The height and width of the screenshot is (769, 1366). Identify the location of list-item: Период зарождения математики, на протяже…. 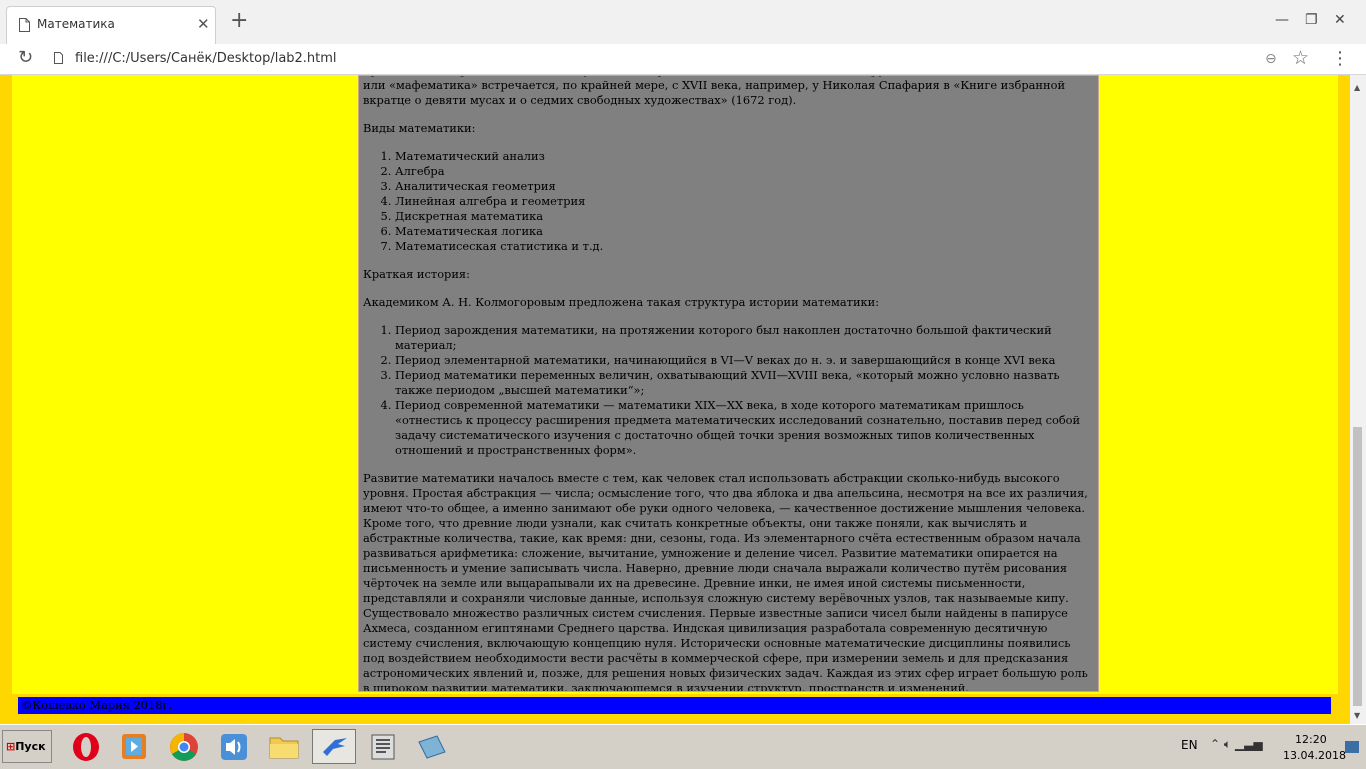
(744, 338).